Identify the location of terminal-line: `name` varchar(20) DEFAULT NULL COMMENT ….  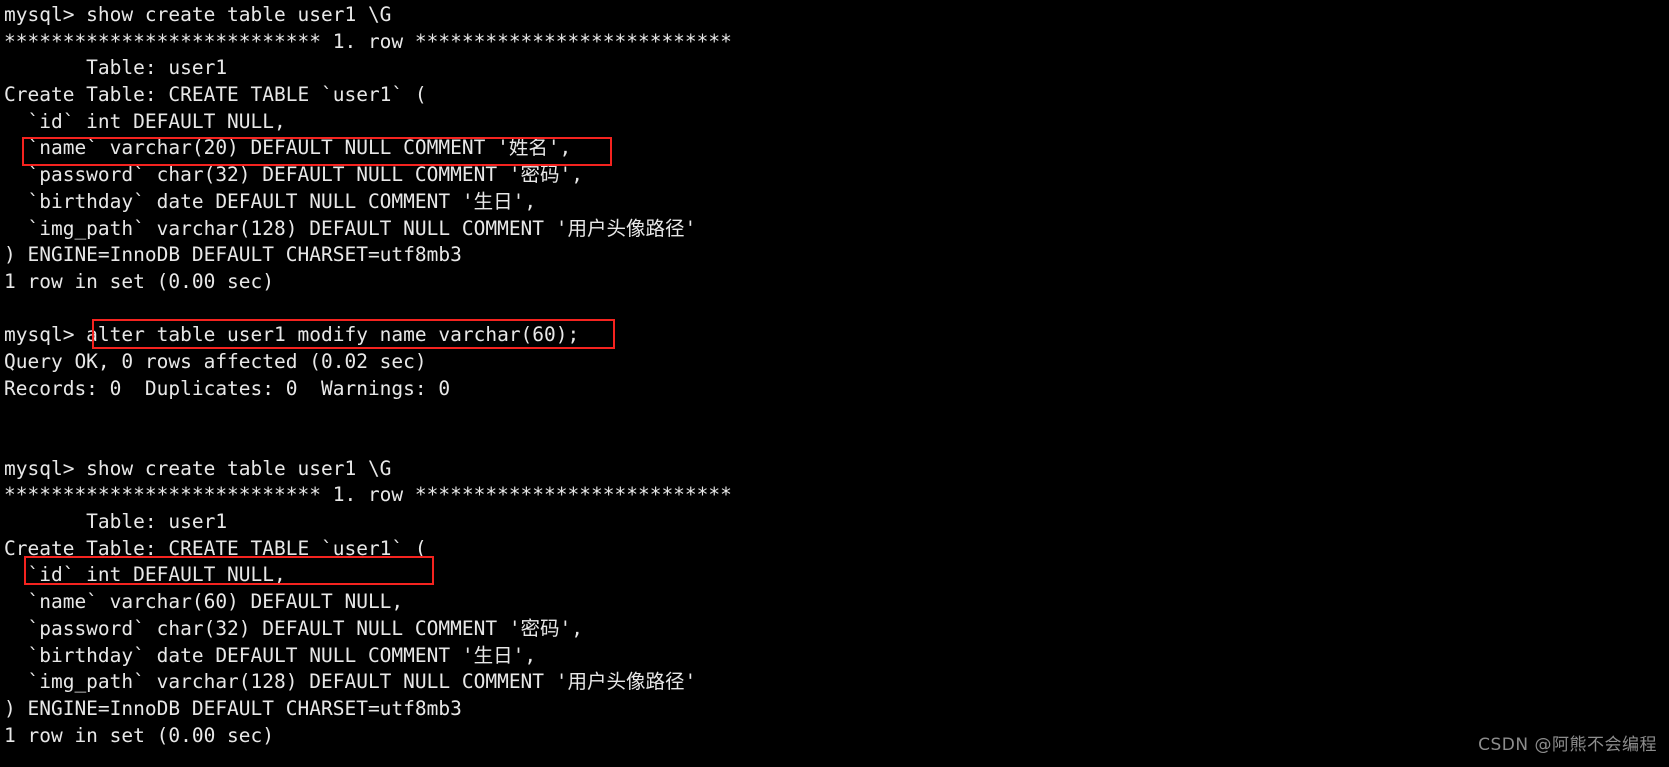
(288, 148).